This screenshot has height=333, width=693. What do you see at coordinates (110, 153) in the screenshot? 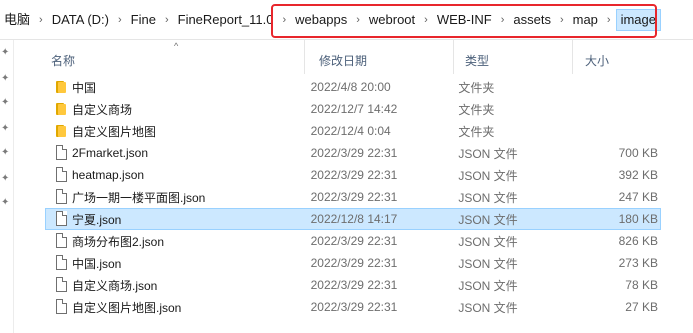
I see `file-name: 2Fmarket.json` at bounding box center [110, 153].